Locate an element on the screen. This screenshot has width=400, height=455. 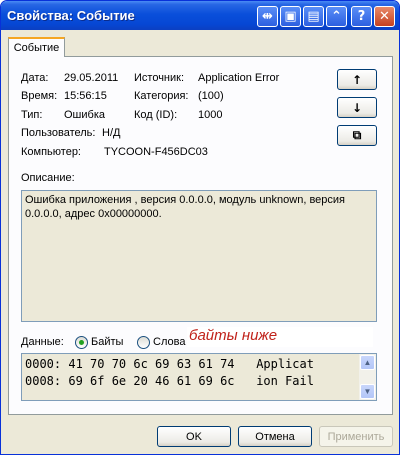
pin-window-icon: ⇹ is located at coordinates (267, 16).